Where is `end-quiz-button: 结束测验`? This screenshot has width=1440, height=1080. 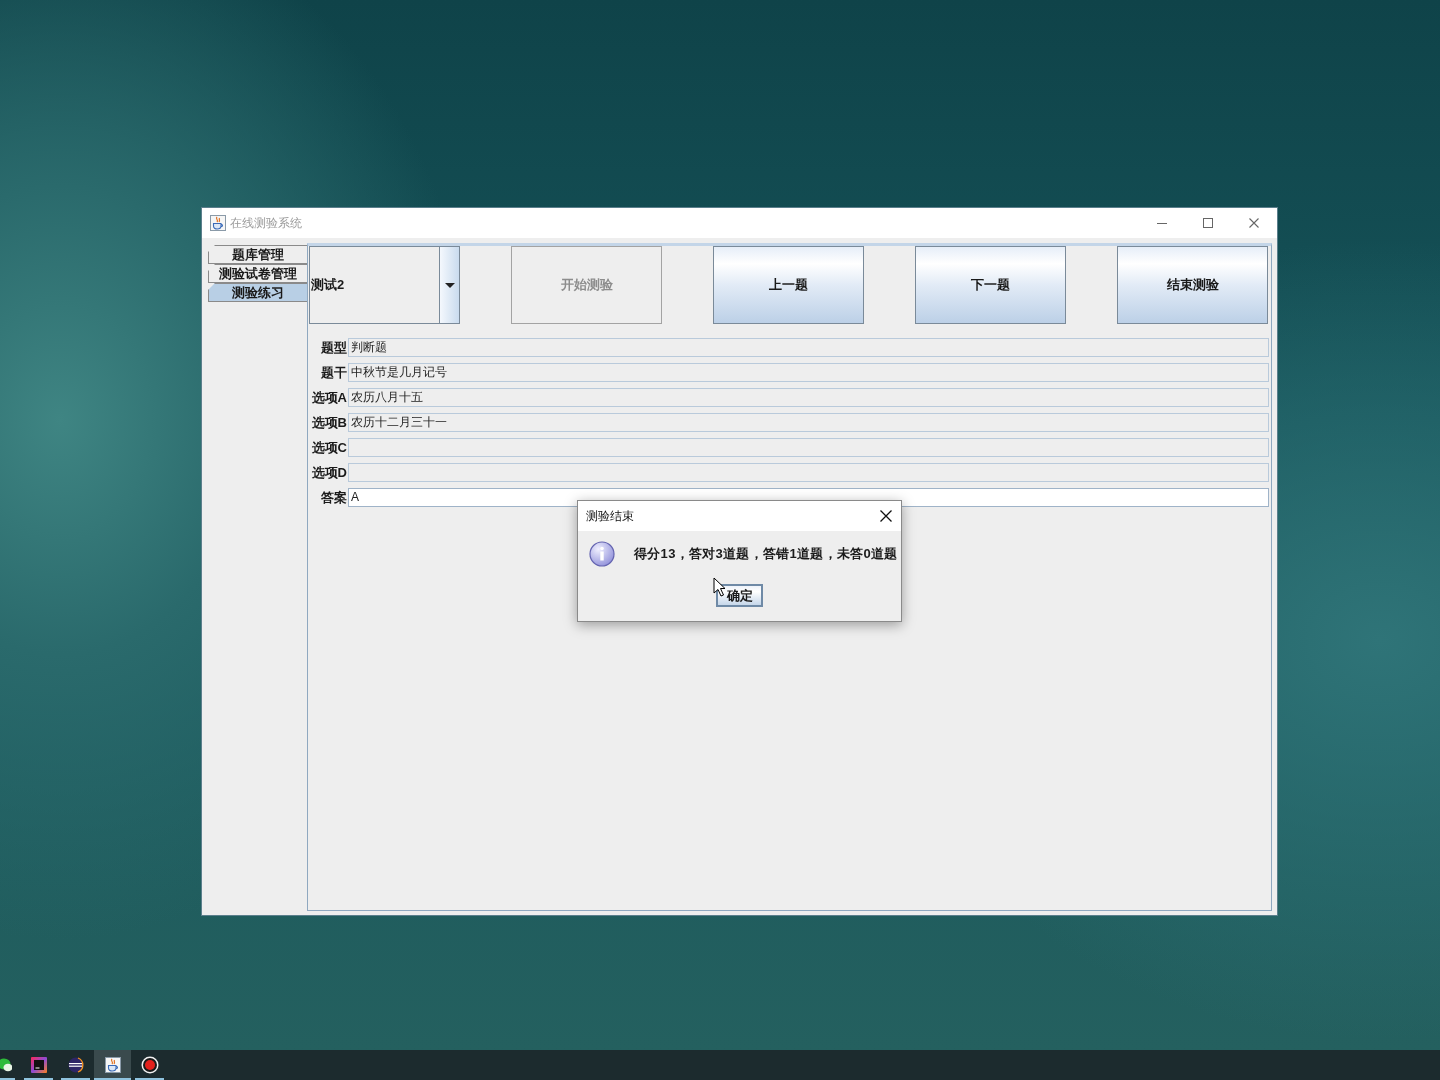 end-quiz-button: 结束测验 is located at coordinates (1192, 285).